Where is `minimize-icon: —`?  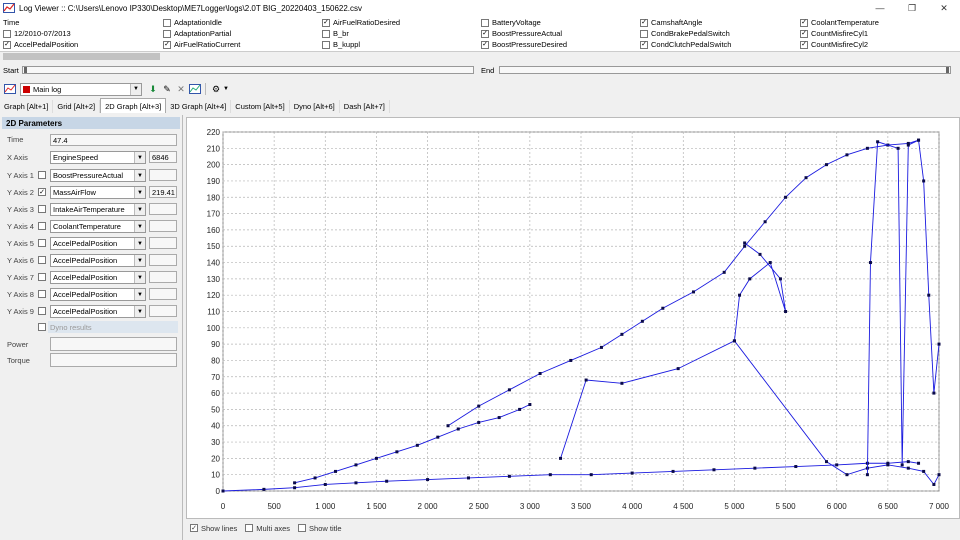
minimize-icon: — is located at coordinates (880, 8).